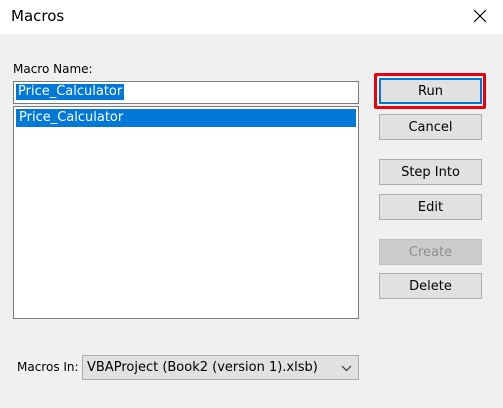 This screenshot has width=503, height=408. What do you see at coordinates (53, 69) in the screenshot?
I see `macro-name-label: Macro Name:` at bounding box center [53, 69].